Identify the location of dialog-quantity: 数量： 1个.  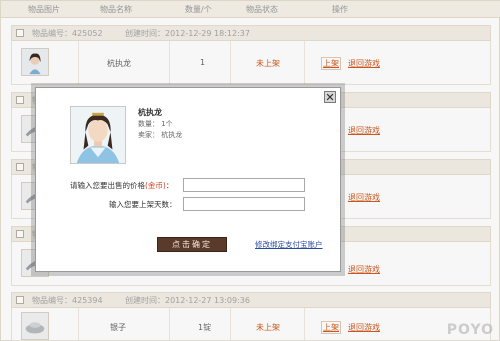
(155, 124).